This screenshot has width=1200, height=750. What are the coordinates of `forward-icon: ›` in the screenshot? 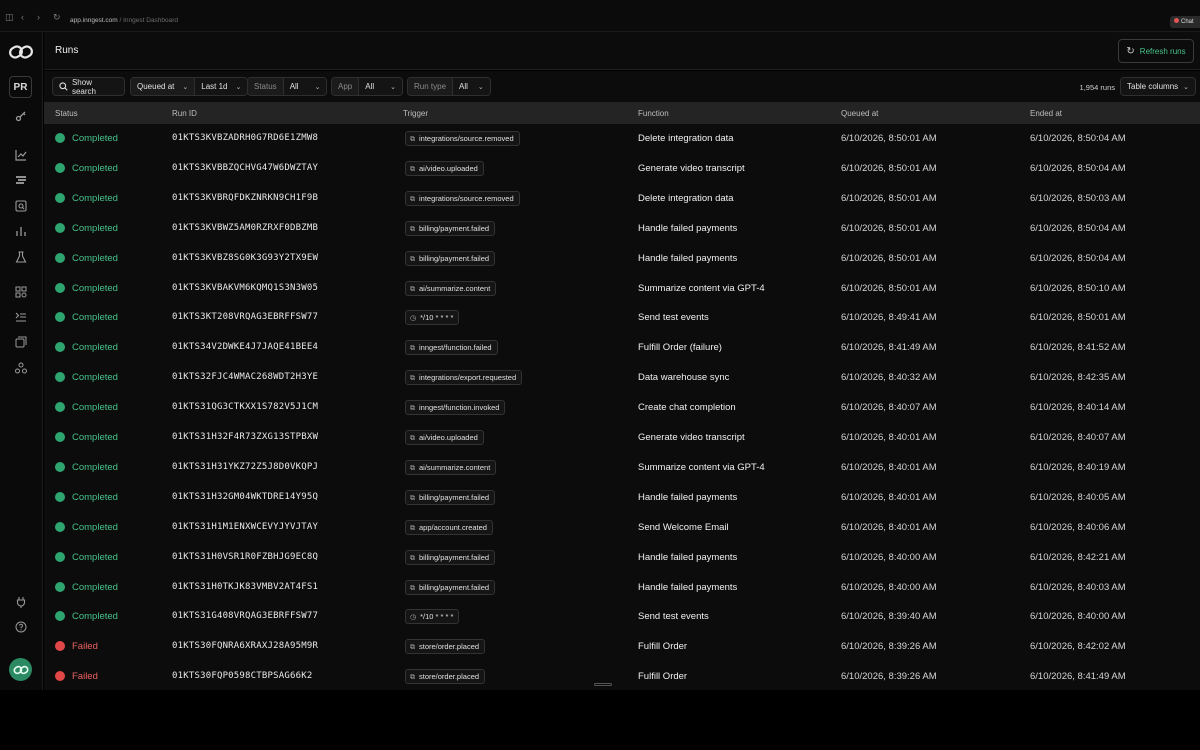 It's located at (38, 17).